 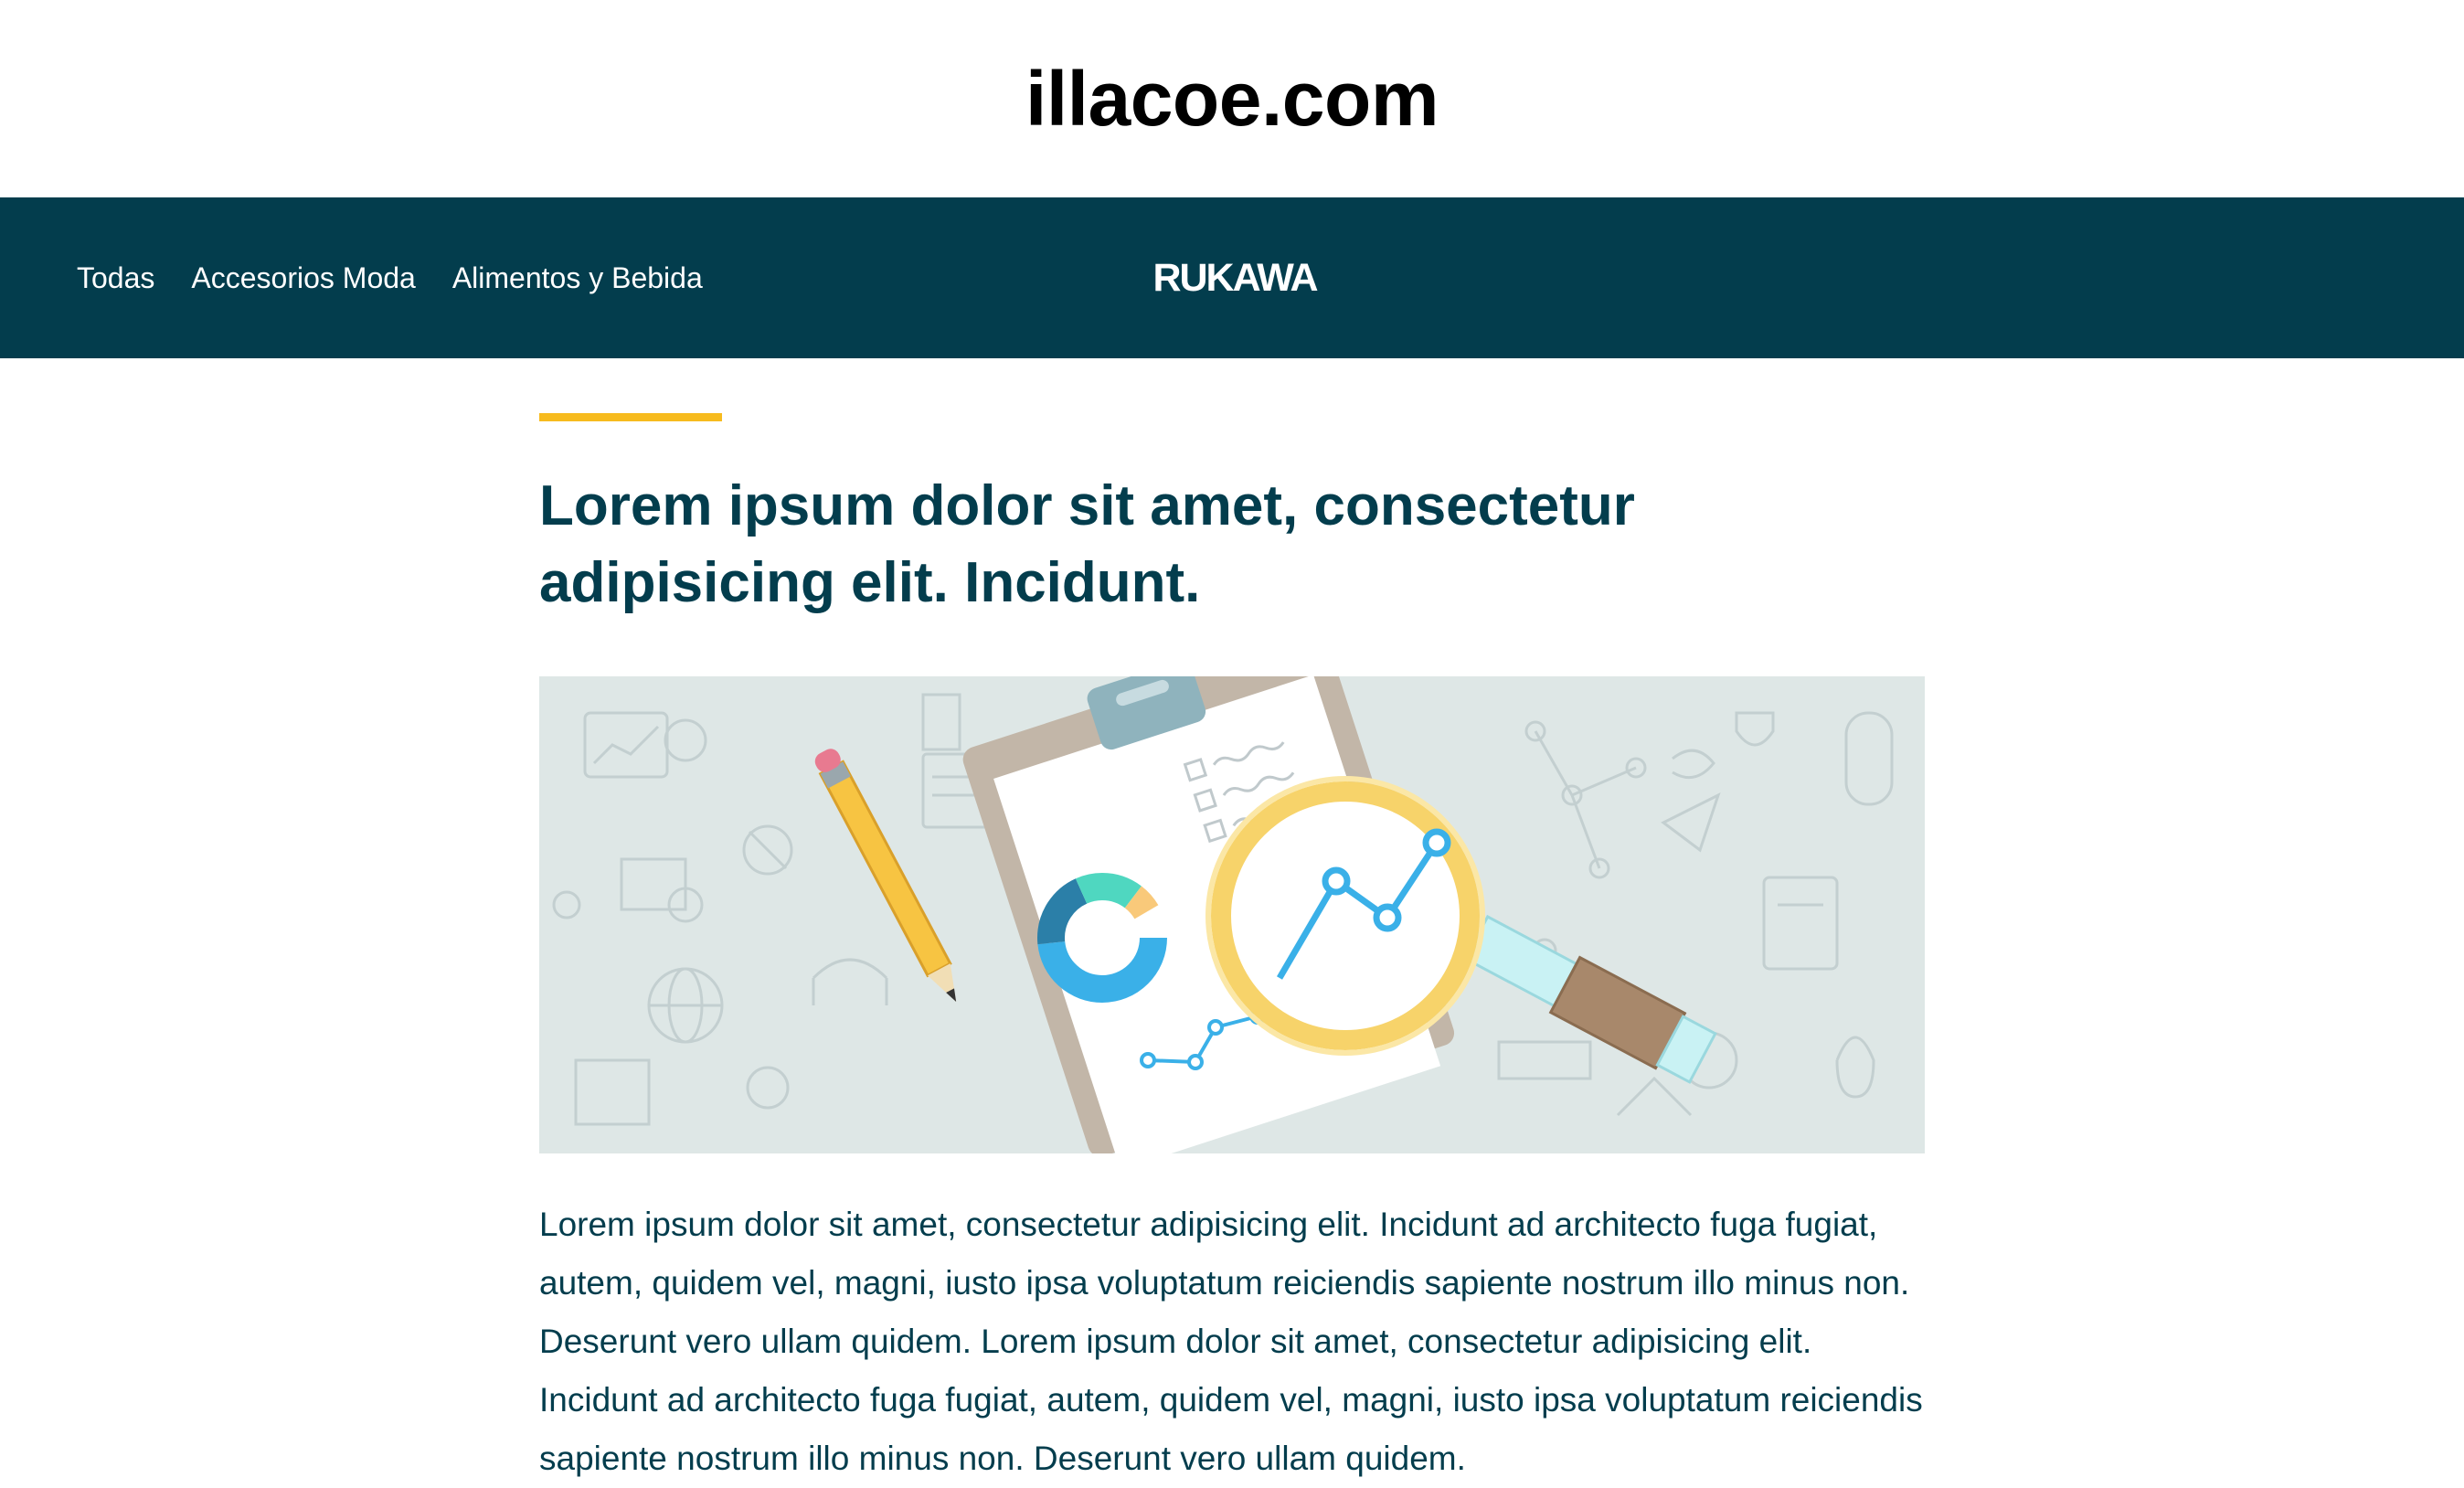 I want to click on nav-link-alimentos-y-bebida: Alimentos y Bebida, so click(x=577, y=278).